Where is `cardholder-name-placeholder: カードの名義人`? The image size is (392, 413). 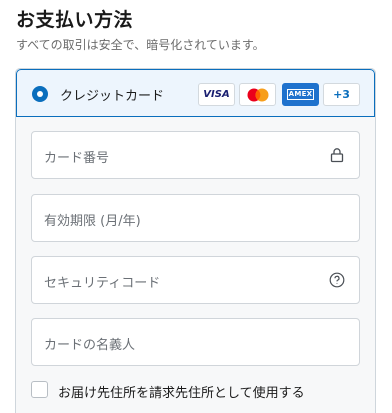 cardholder-name-placeholder: カードの名義人 is located at coordinates (90, 345).